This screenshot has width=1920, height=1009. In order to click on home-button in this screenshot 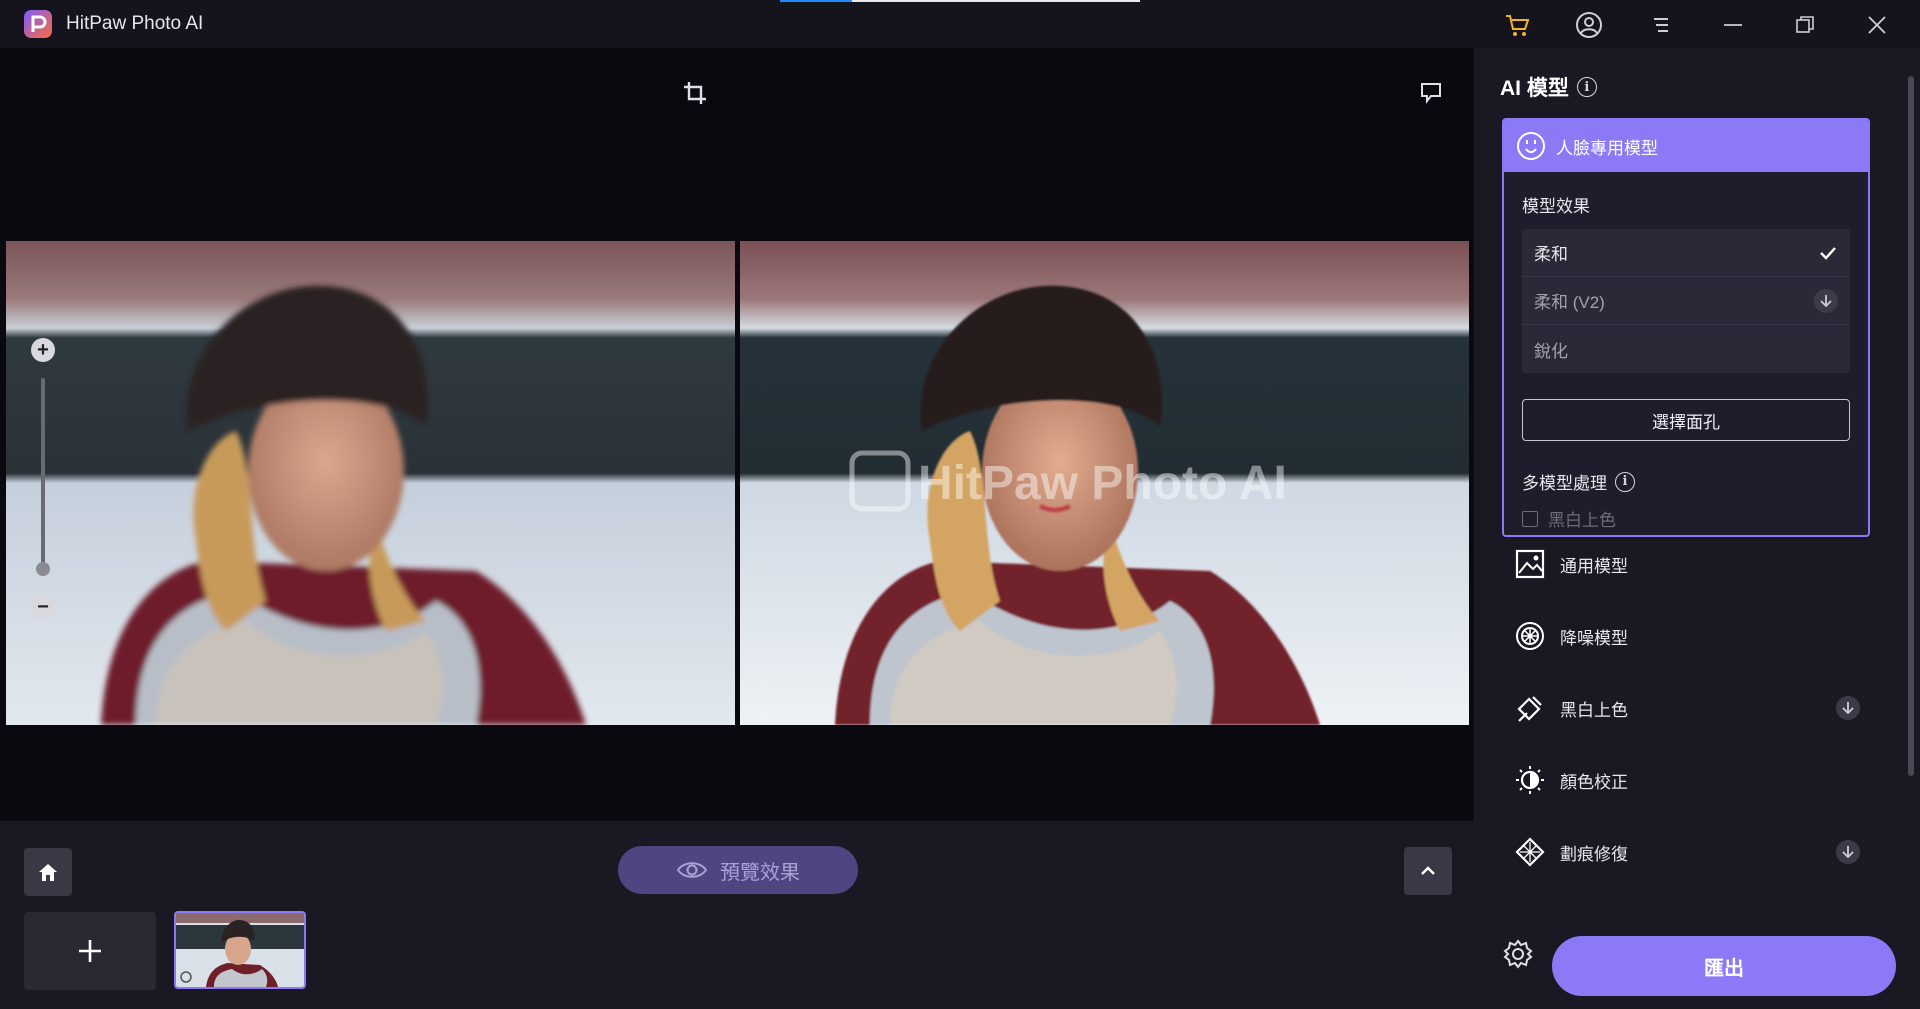, I will do `click(48, 872)`.